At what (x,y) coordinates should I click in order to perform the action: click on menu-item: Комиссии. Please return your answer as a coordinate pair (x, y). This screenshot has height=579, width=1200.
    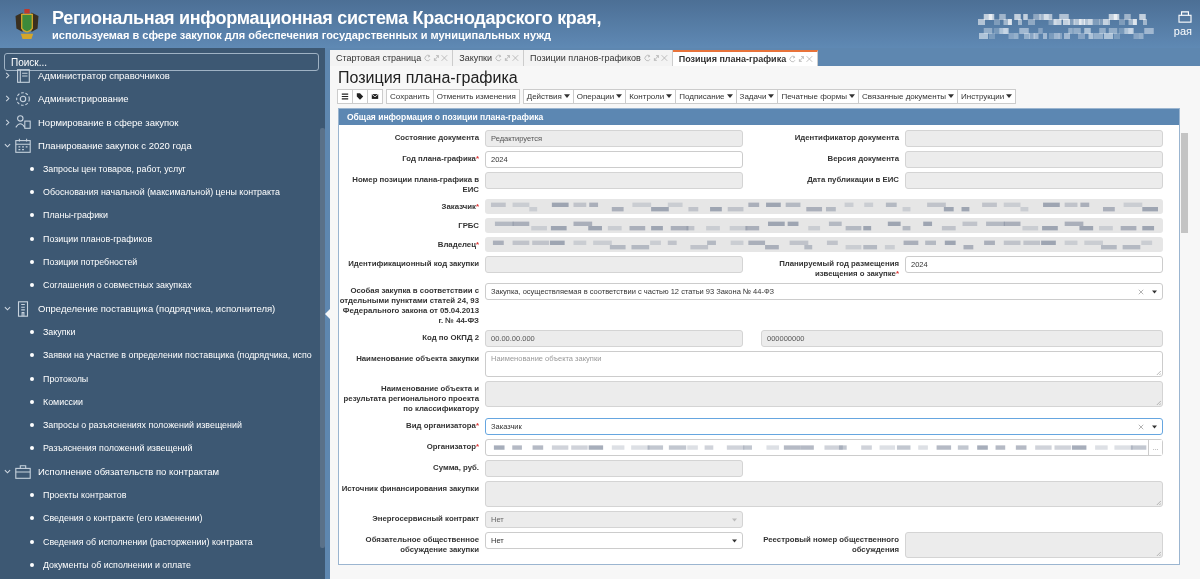
    Looking at the image, I should click on (159, 402).